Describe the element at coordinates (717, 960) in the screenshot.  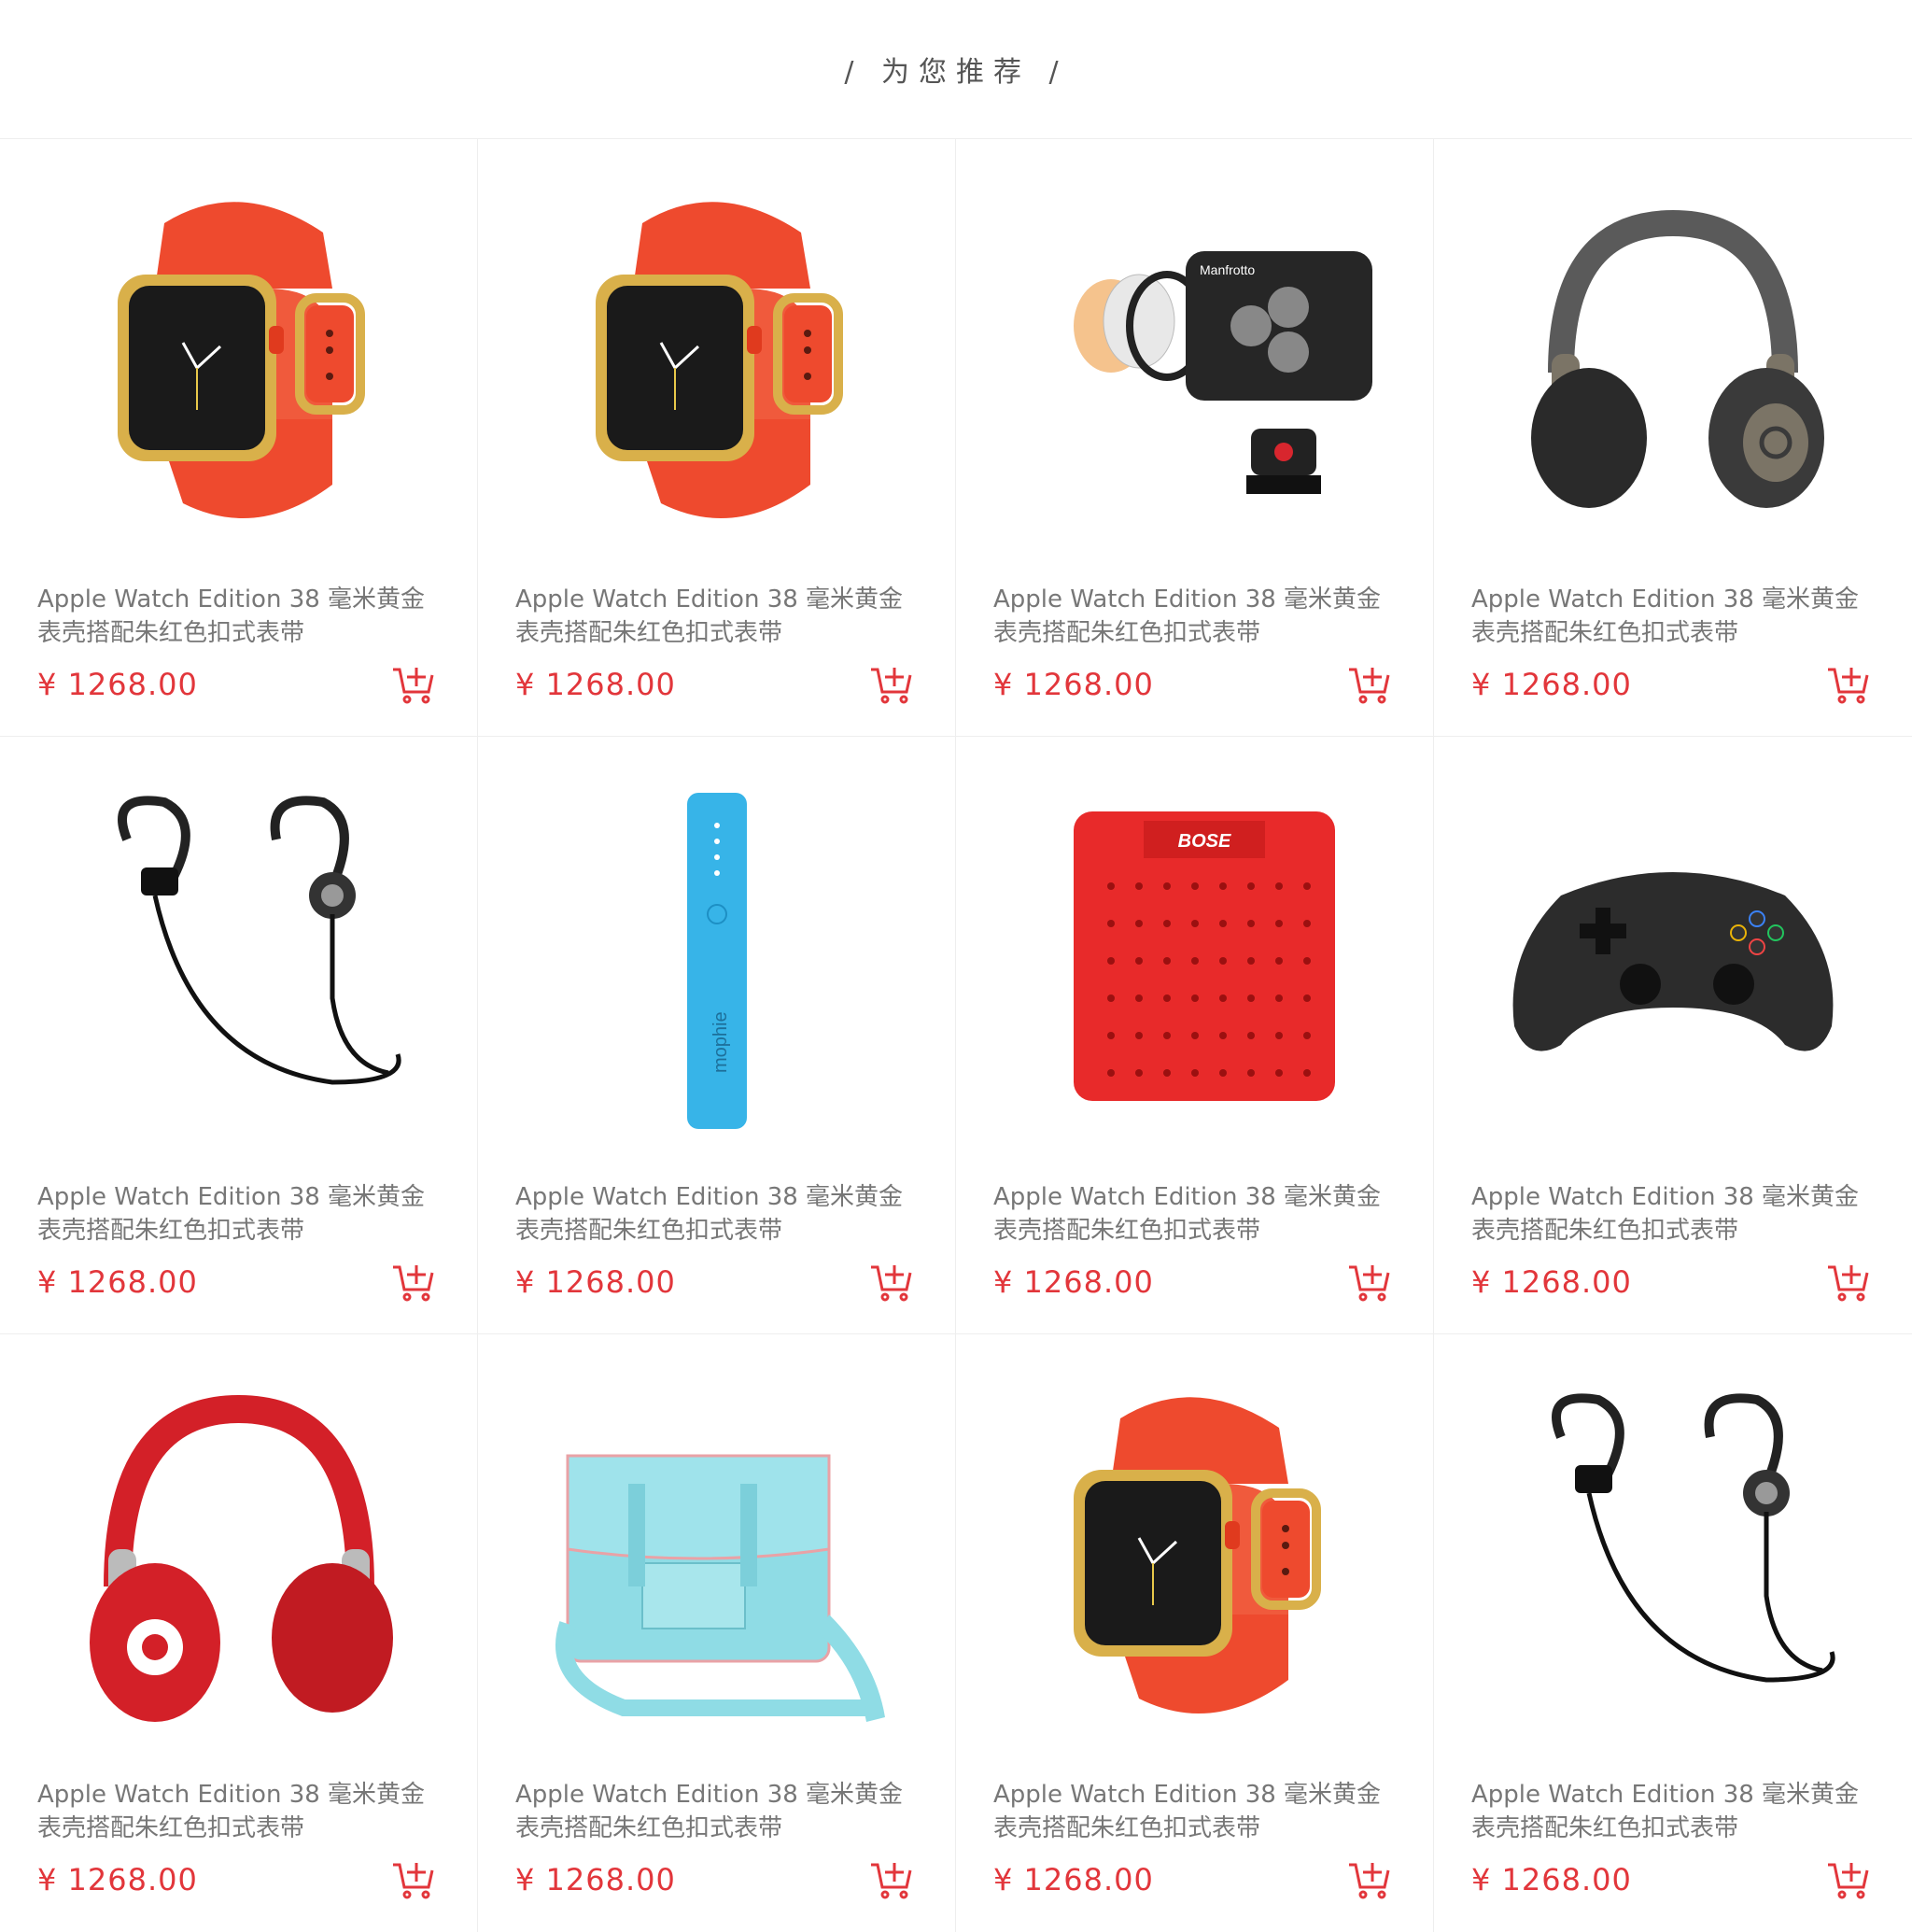
I see `product-image: mophie` at that location.